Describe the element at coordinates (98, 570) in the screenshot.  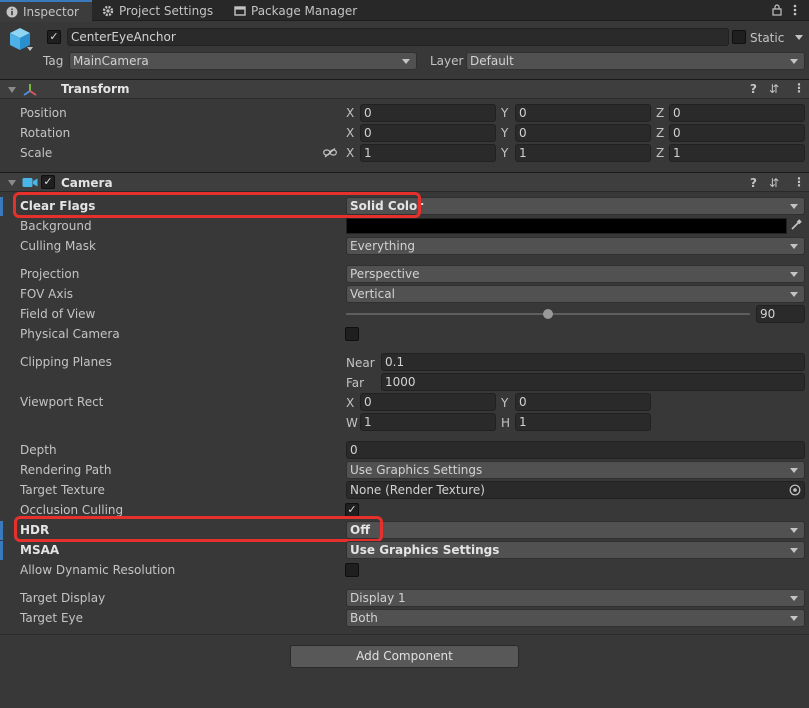
I see `allow-dynamic-resolution-label: Allow Dynamic Resolution` at that location.